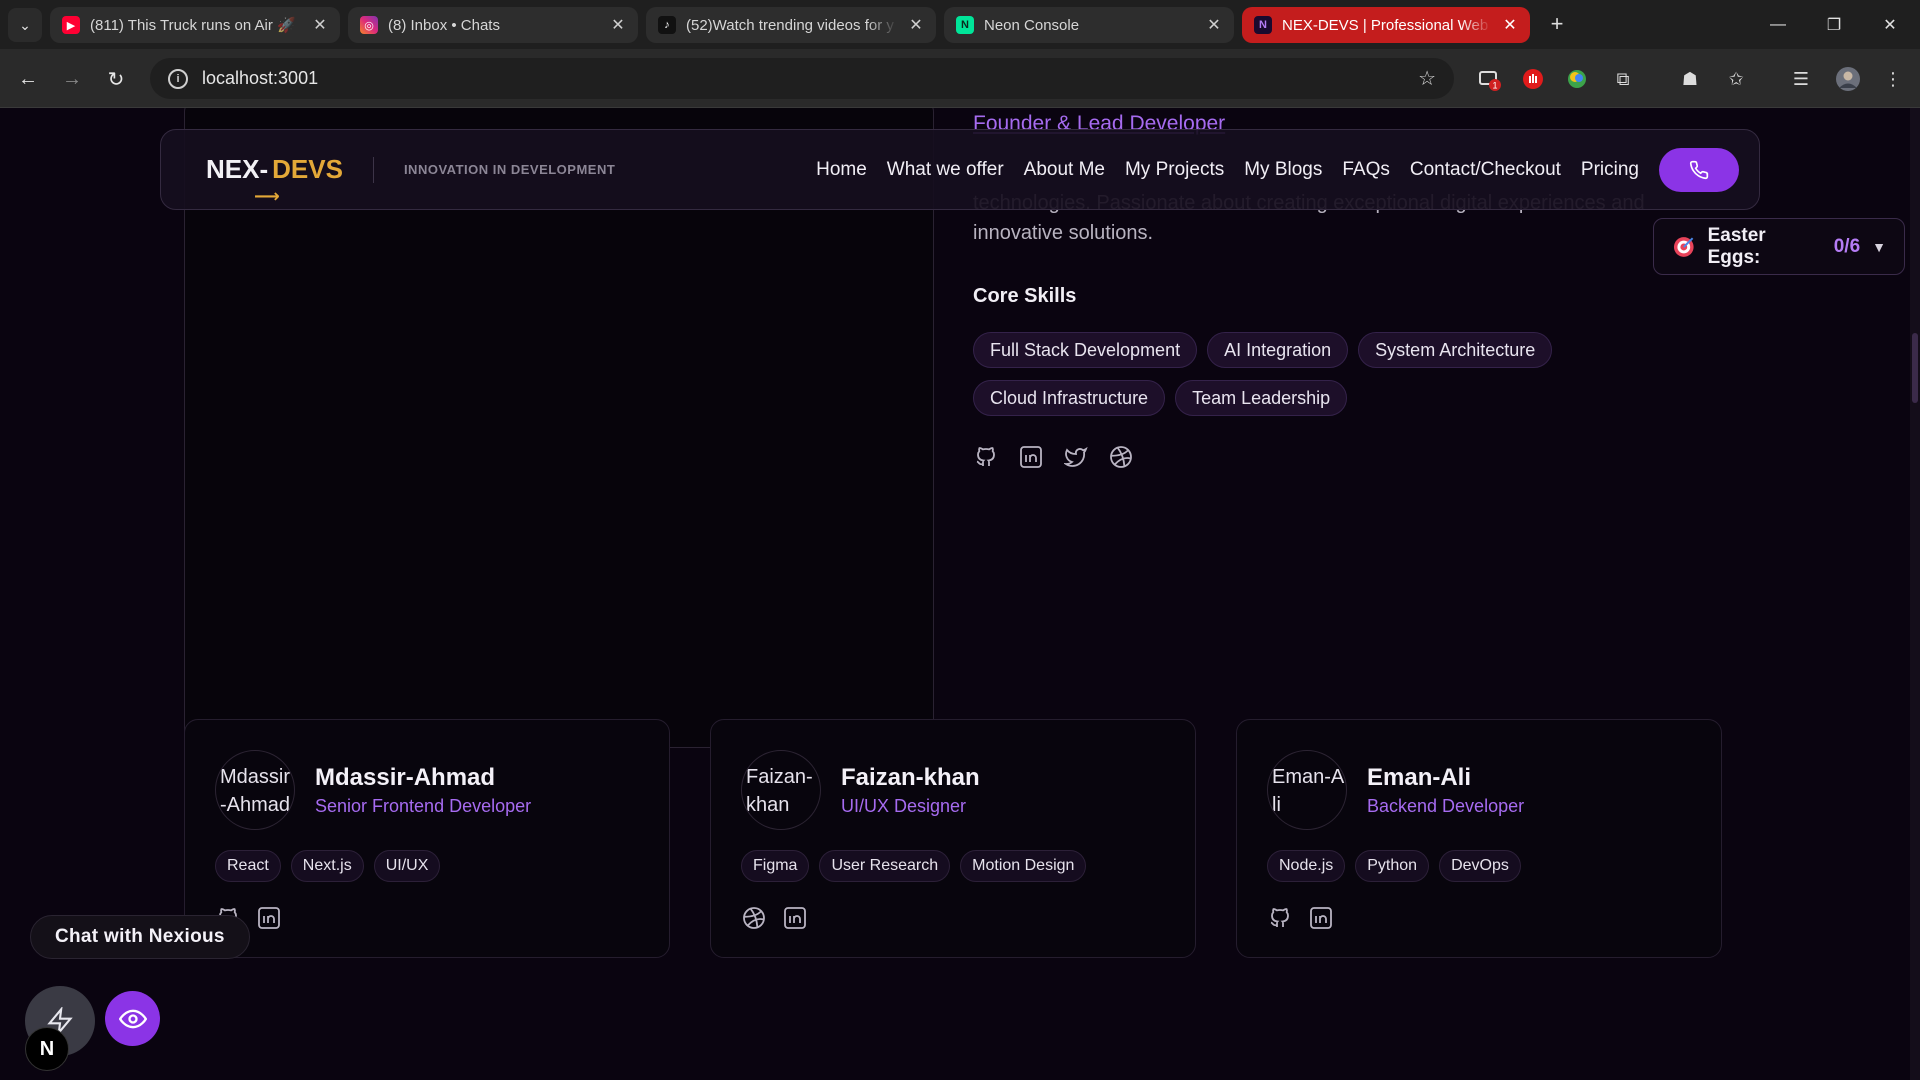 The image size is (1920, 1080). I want to click on founder-social-links, so click(1053, 456).